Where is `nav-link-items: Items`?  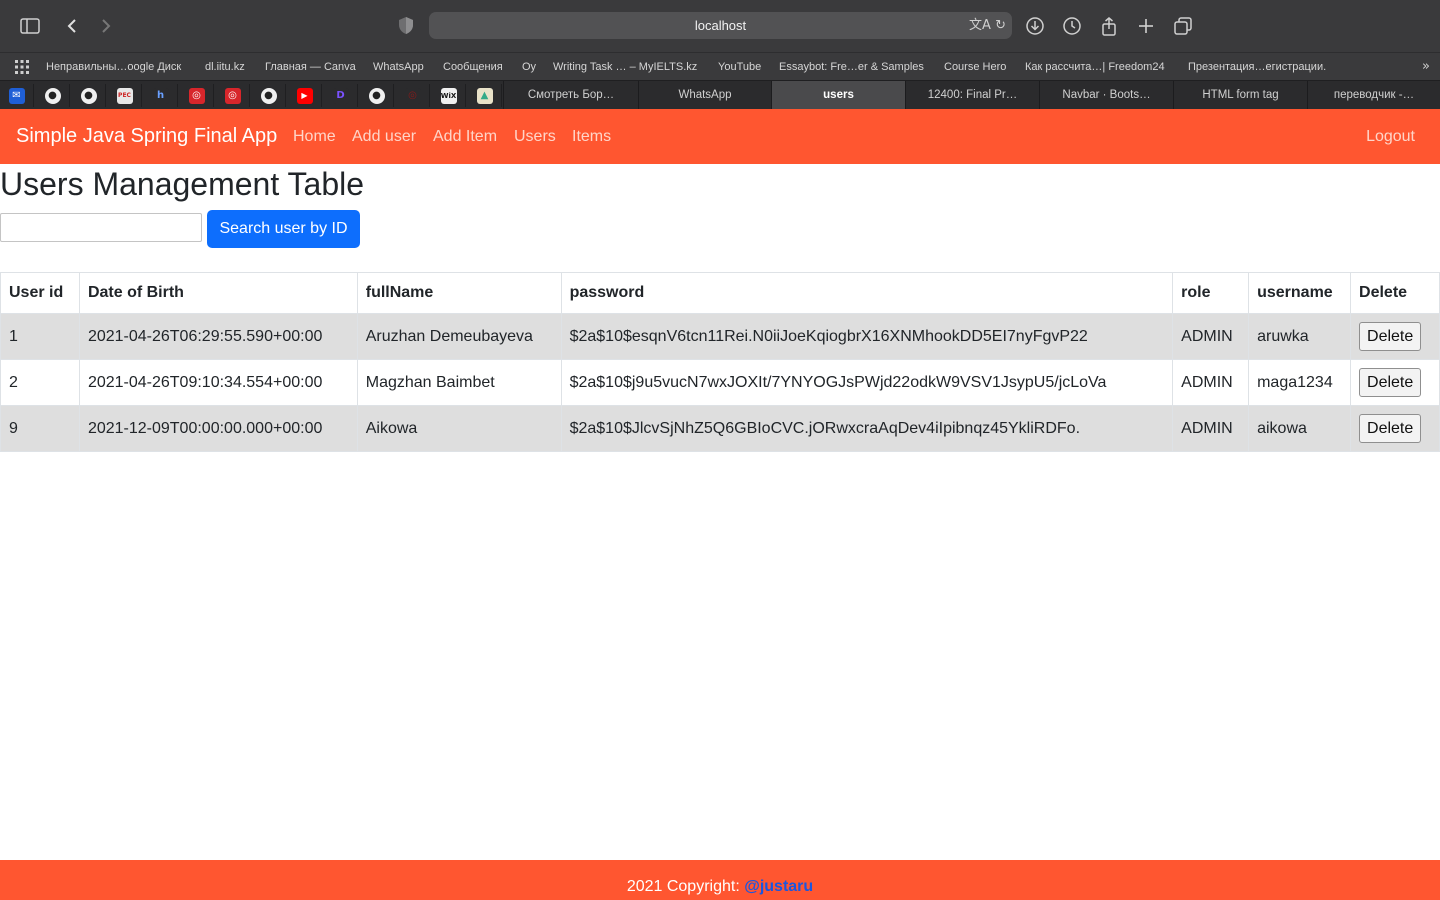 nav-link-items: Items is located at coordinates (591, 136).